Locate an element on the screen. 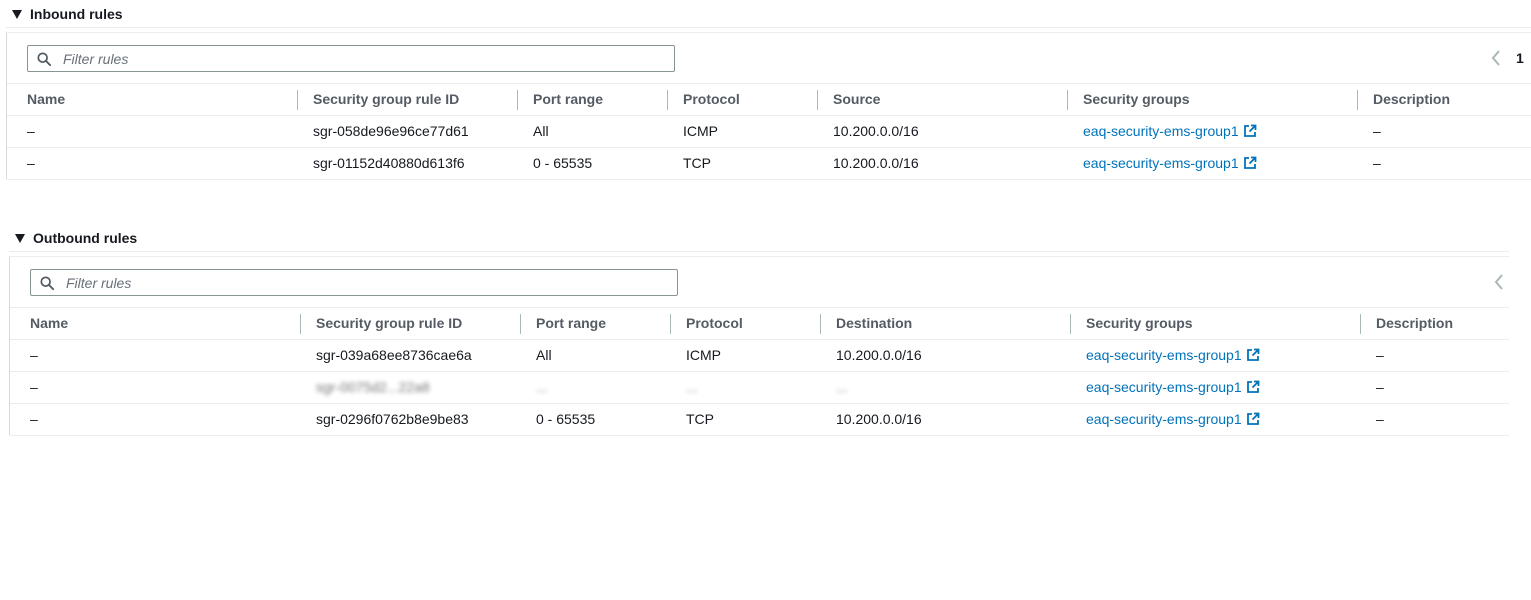 Image resolution: width=1531 pixels, height=600 pixels. pagination: 1 is located at coordinates (1507, 58).